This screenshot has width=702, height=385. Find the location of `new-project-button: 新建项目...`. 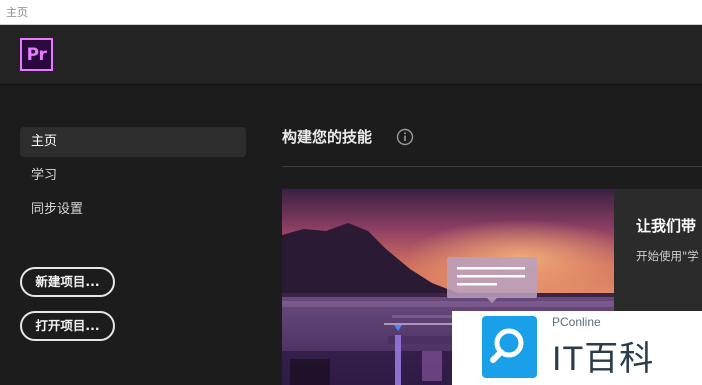

new-project-button: 新建项目... is located at coordinates (67, 282).